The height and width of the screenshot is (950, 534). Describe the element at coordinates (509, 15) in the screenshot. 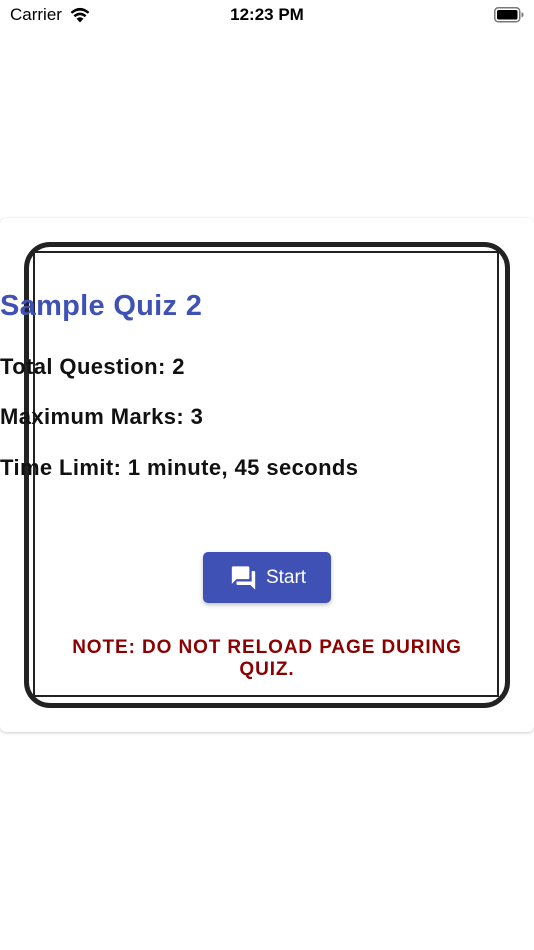

I see `battery-icon` at that location.